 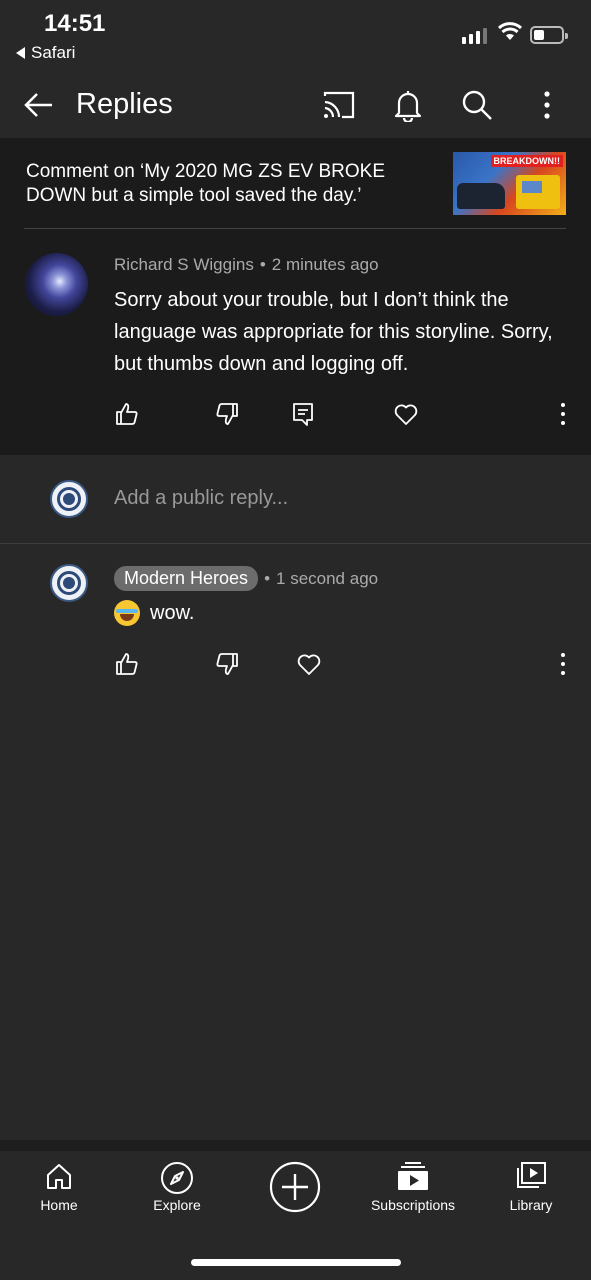 I want to click on wifi-icon, so click(x=510, y=31).